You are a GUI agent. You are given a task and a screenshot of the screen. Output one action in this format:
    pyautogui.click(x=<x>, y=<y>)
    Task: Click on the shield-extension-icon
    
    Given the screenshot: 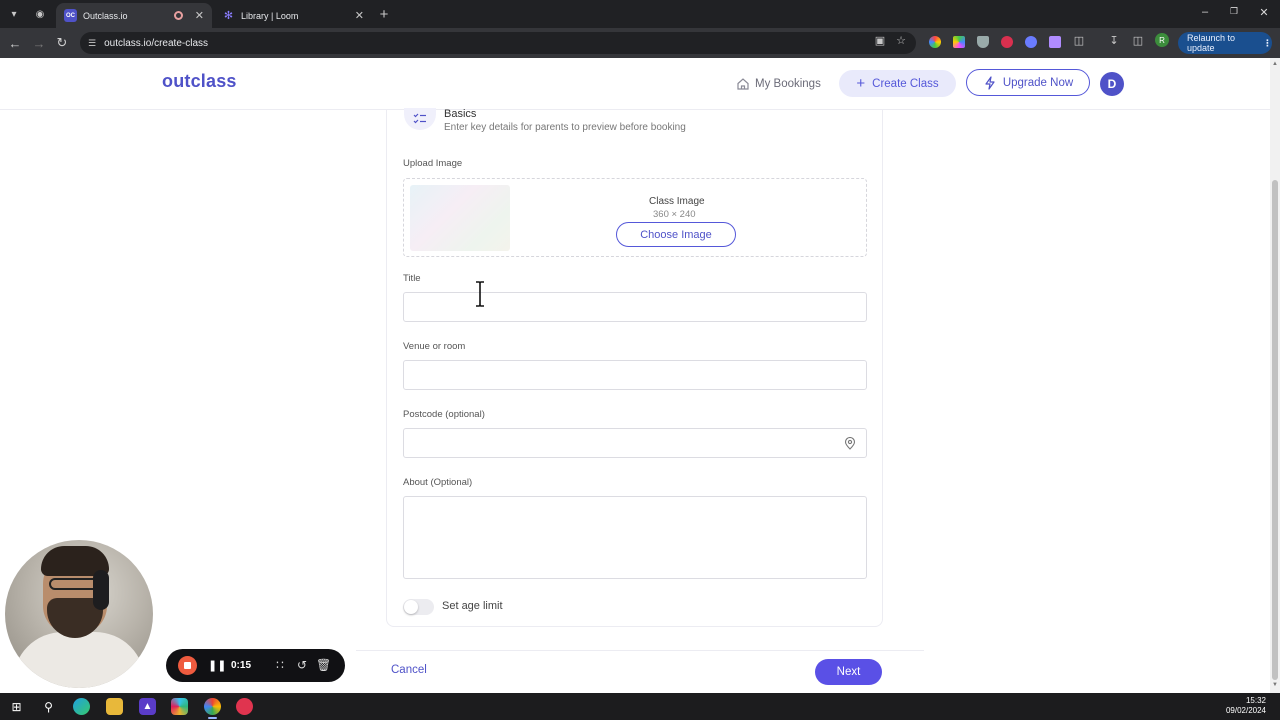 What is the action you would take?
    pyautogui.click(x=983, y=42)
    